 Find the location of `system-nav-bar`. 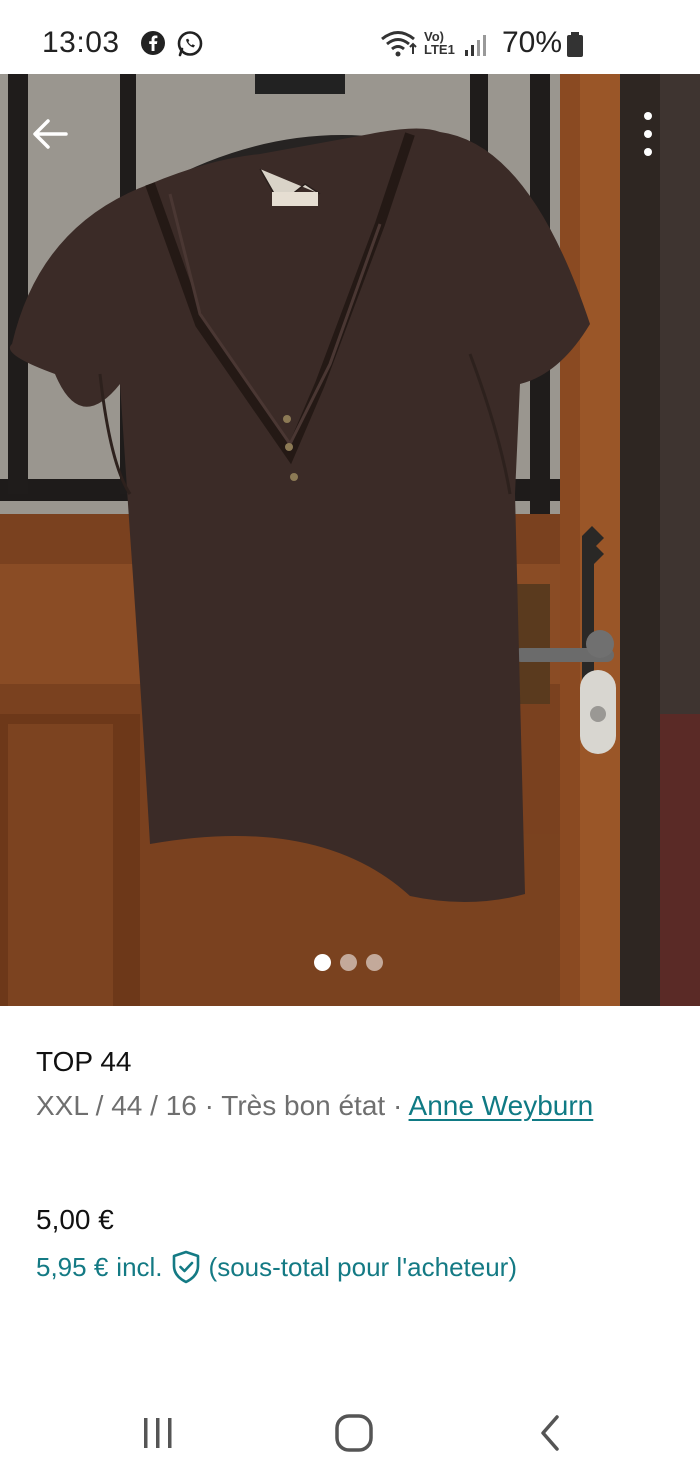

system-nav-bar is located at coordinates (350, 1433).